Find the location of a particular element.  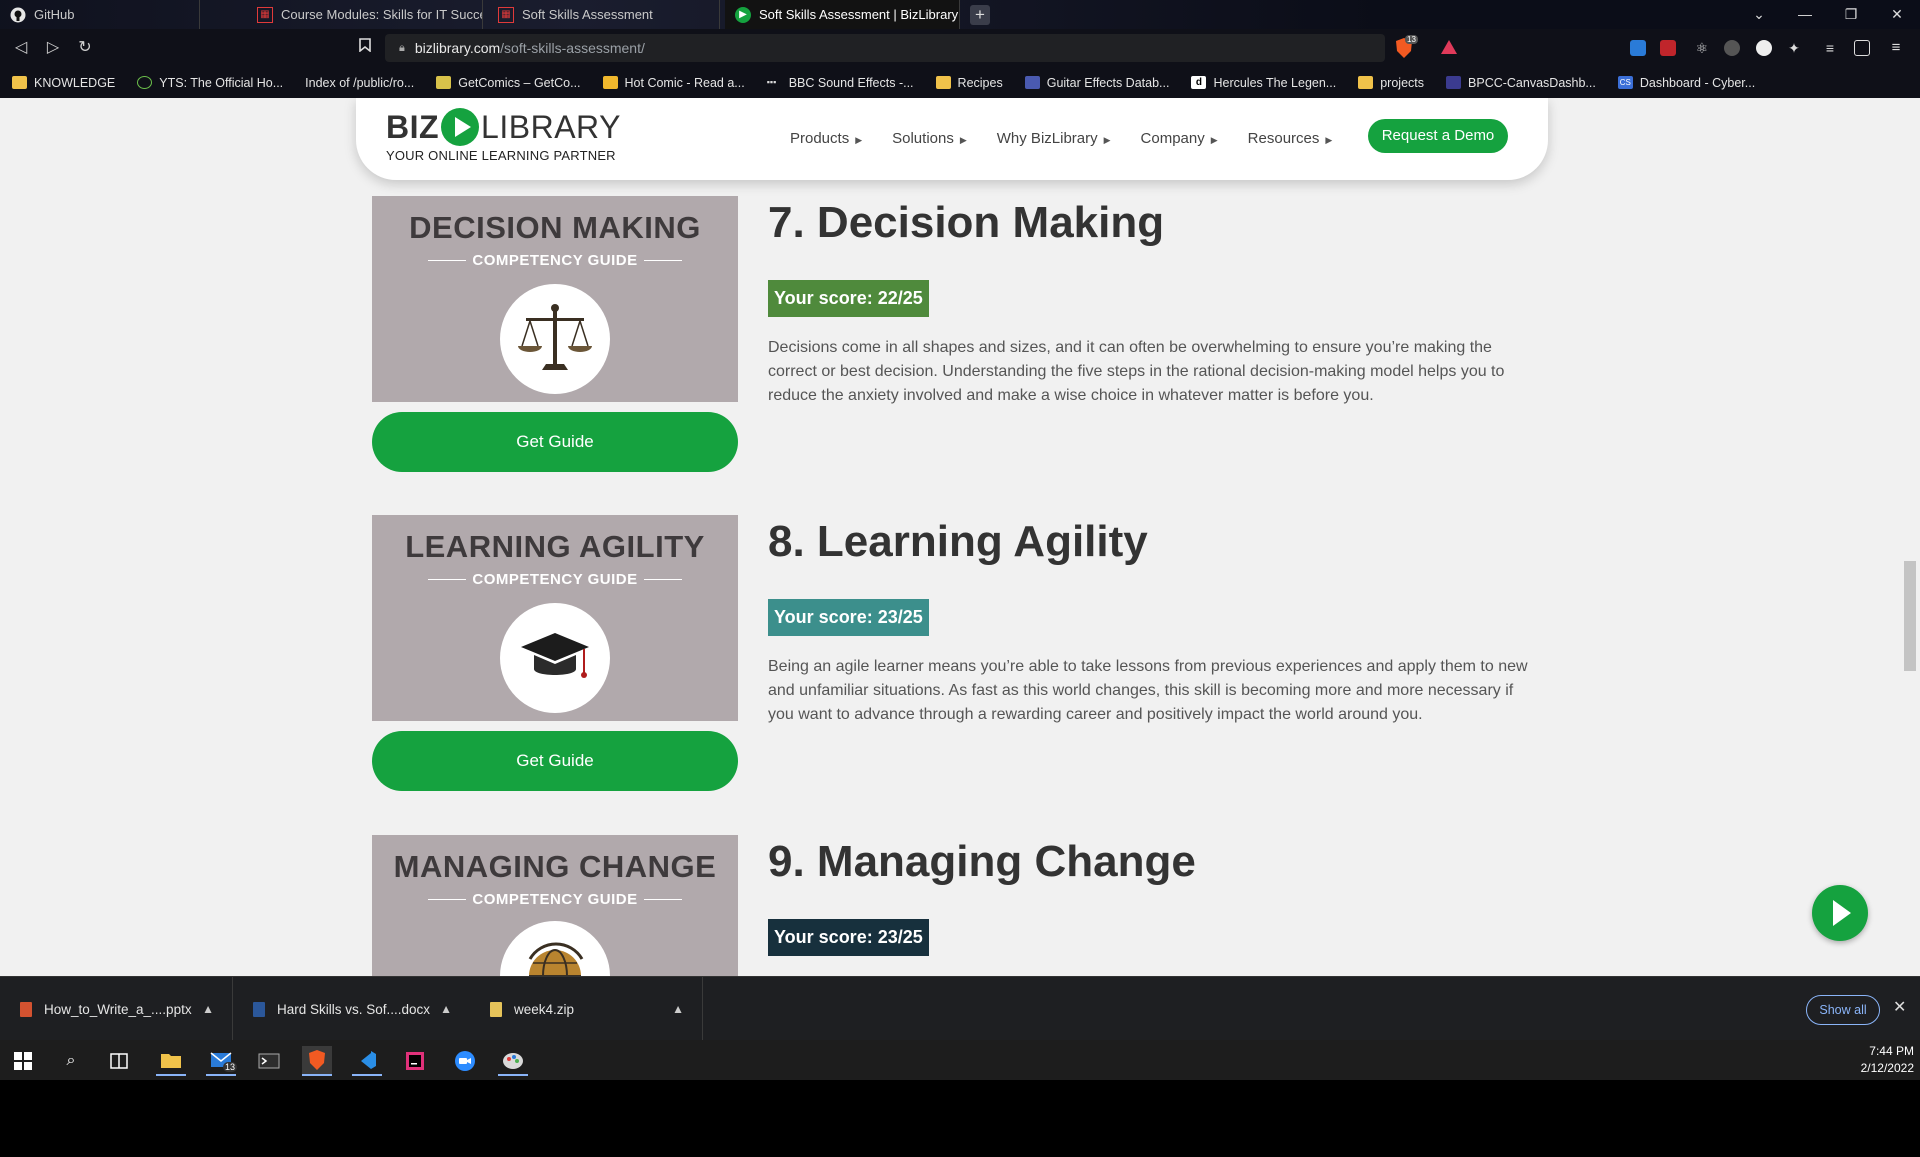

terminal-icon is located at coordinates (269, 1061).